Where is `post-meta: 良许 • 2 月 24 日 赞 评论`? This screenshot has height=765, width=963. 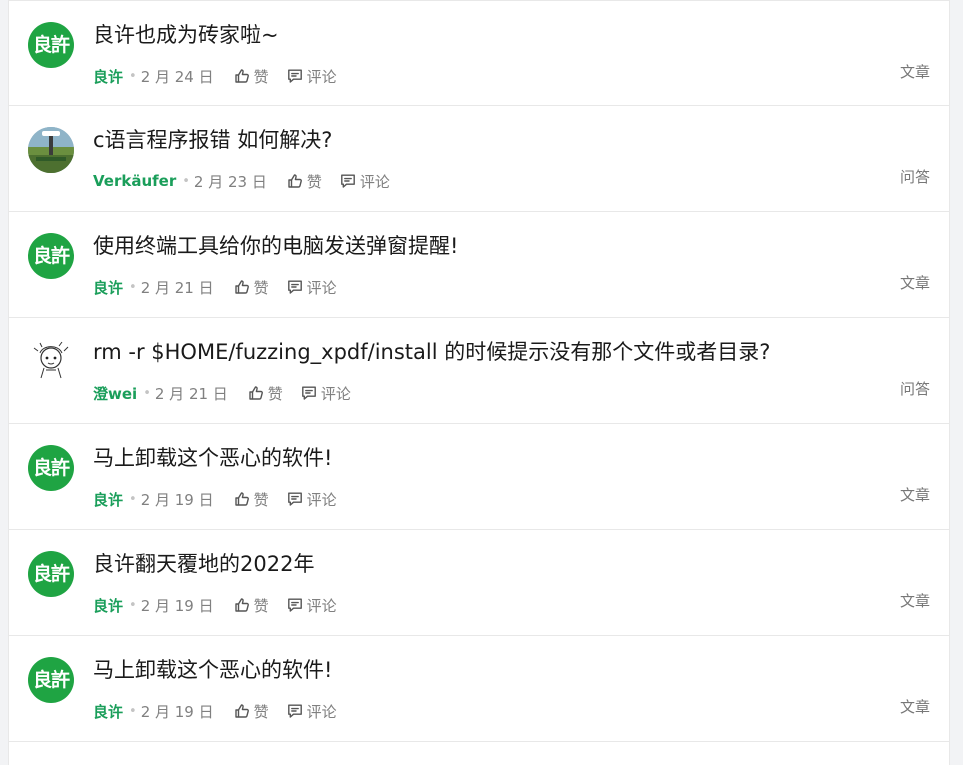
post-meta: 良许 • 2 月 24 日 赞 评论 is located at coordinates (224, 76).